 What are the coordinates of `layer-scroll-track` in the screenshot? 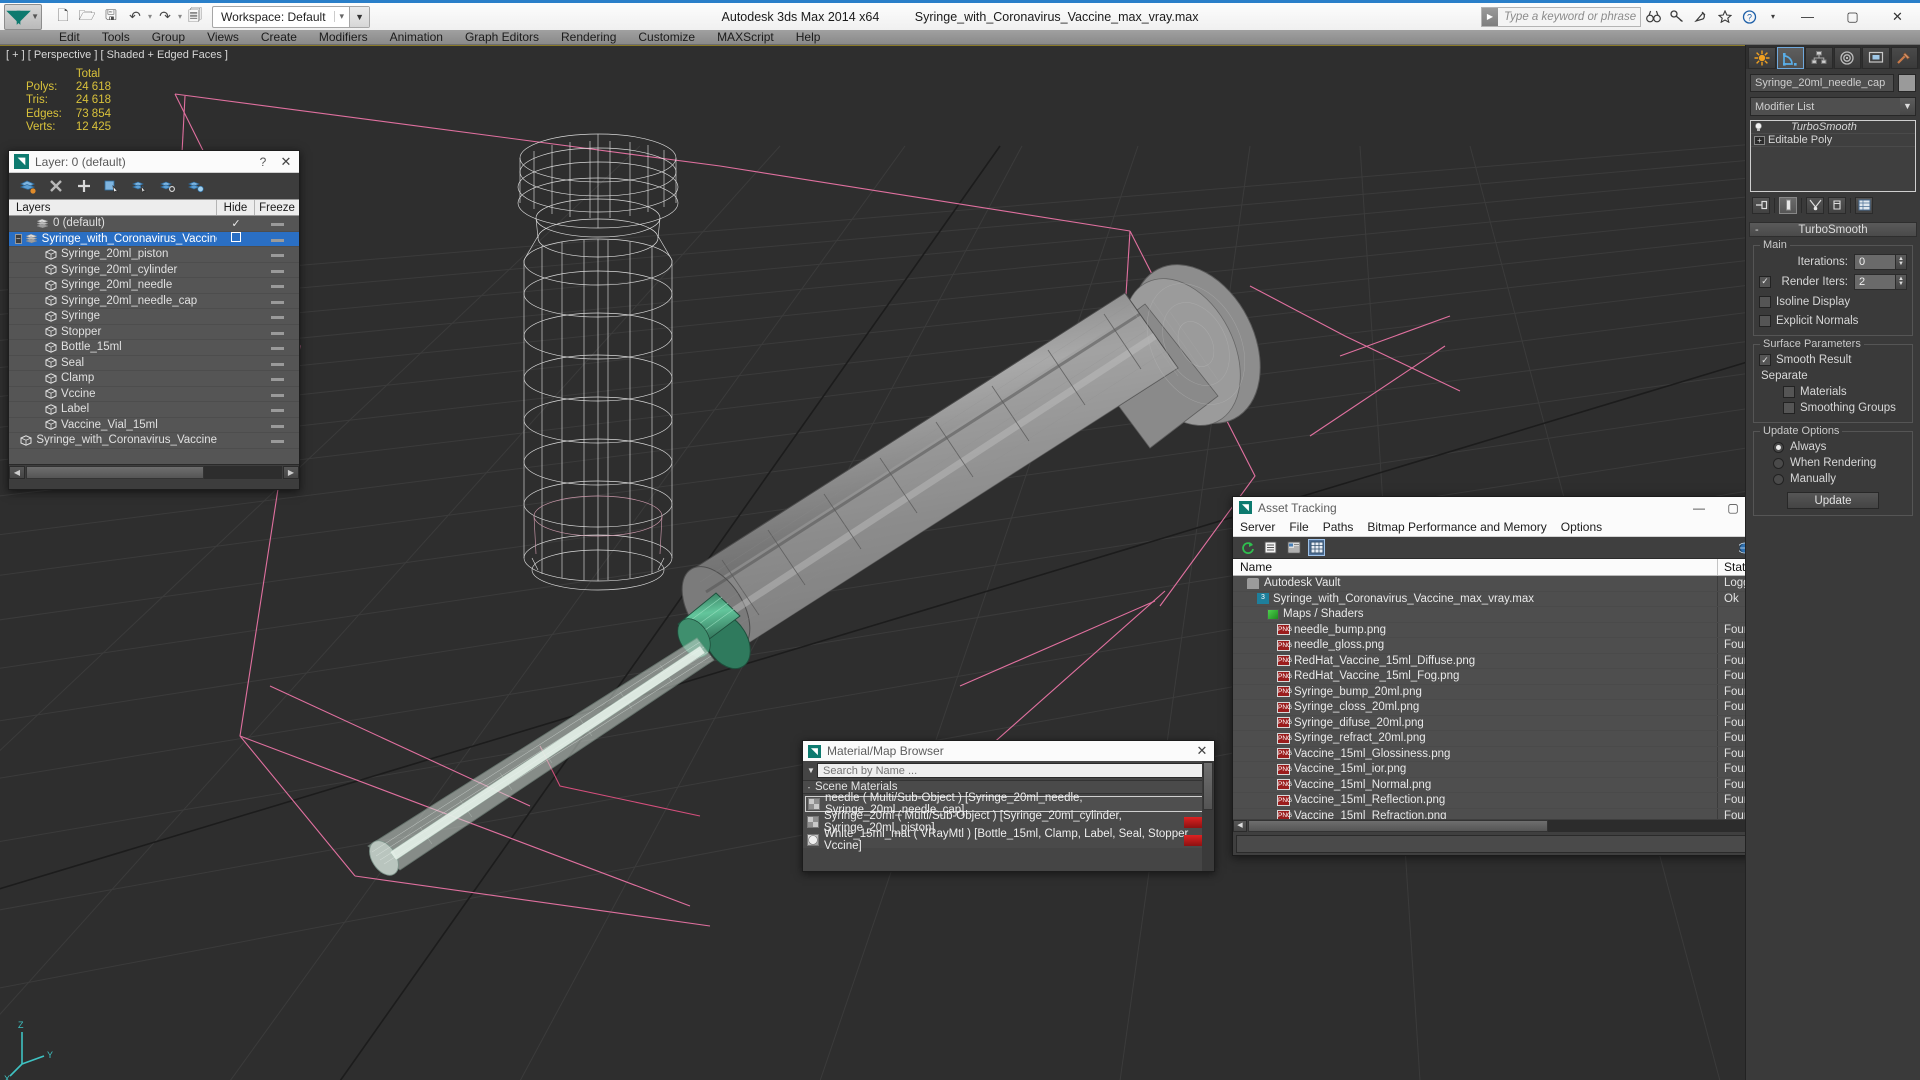 It's located at (154, 472).